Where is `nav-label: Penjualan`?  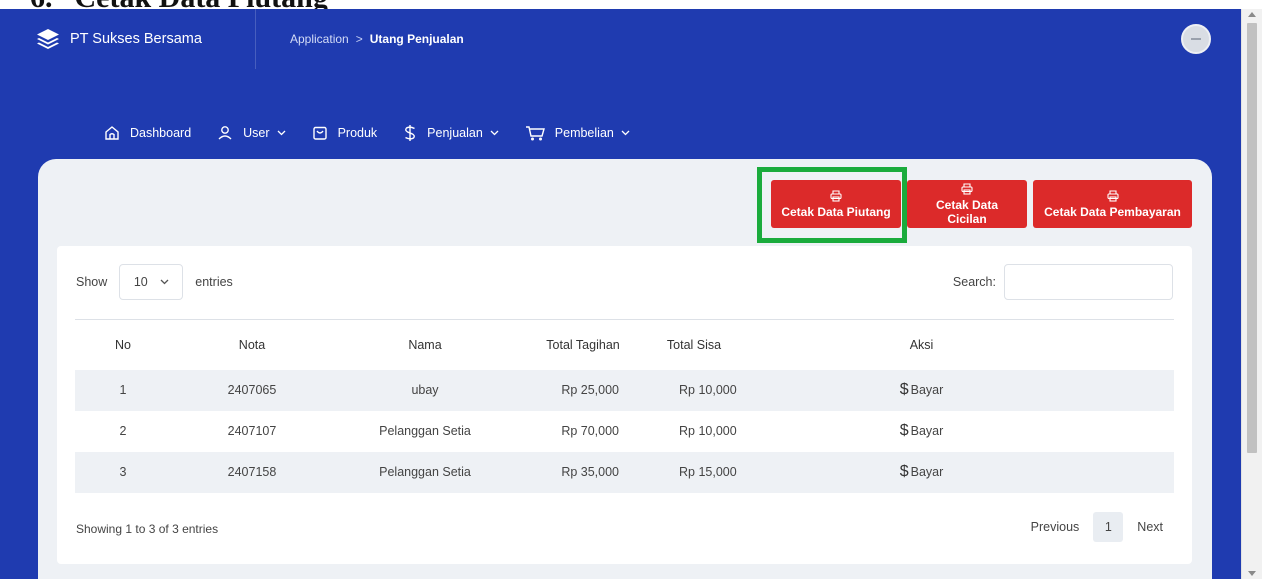
nav-label: Penjualan is located at coordinates (455, 133).